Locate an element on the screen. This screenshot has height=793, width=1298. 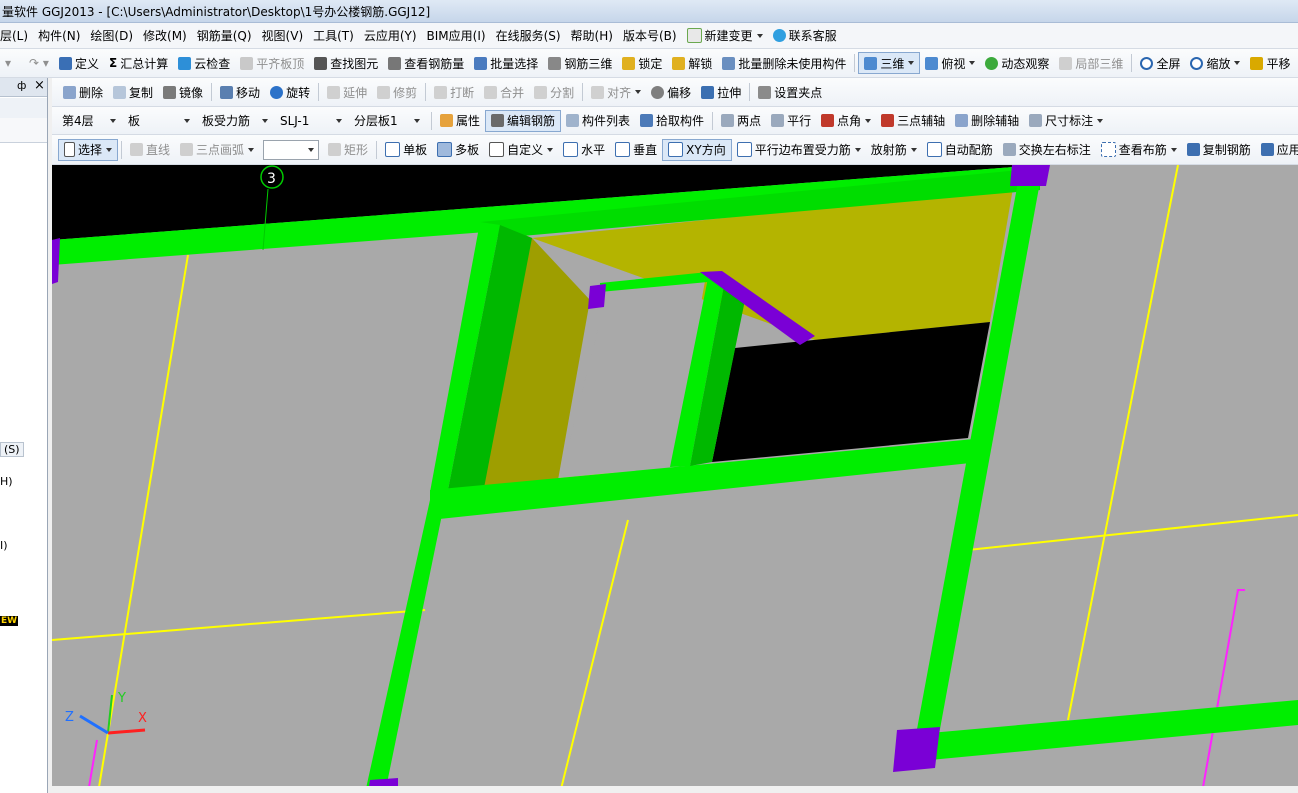
floor-select: 第4层 is located at coordinates (89, 121).